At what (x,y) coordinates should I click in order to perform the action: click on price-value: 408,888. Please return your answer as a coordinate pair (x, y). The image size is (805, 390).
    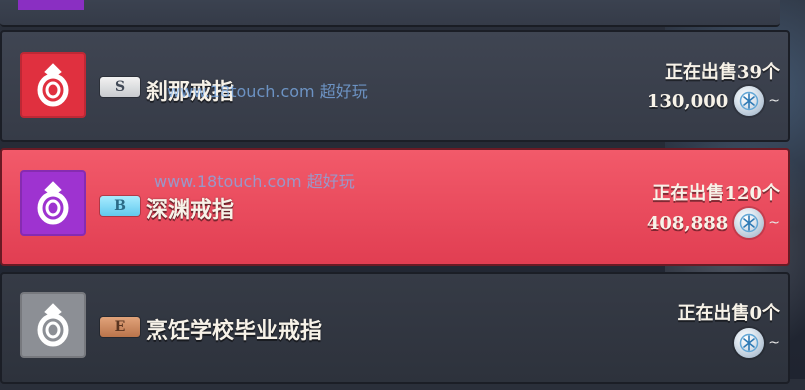
    Looking at the image, I should click on (687, 223).